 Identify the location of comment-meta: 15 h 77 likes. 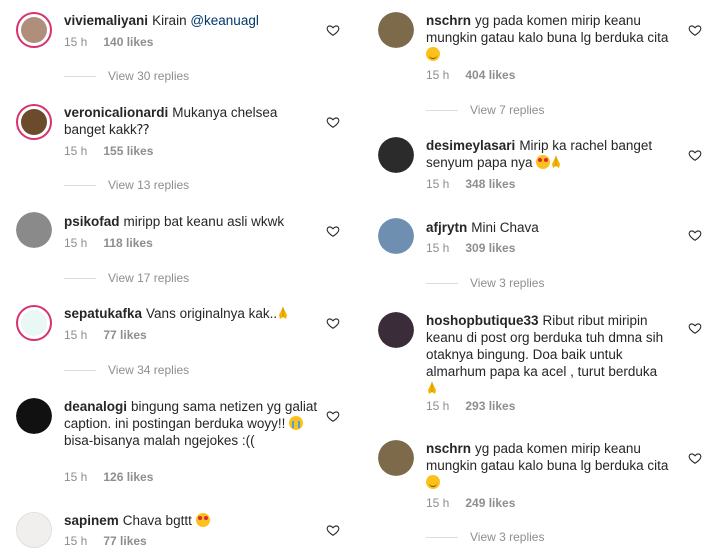
(105, 541).